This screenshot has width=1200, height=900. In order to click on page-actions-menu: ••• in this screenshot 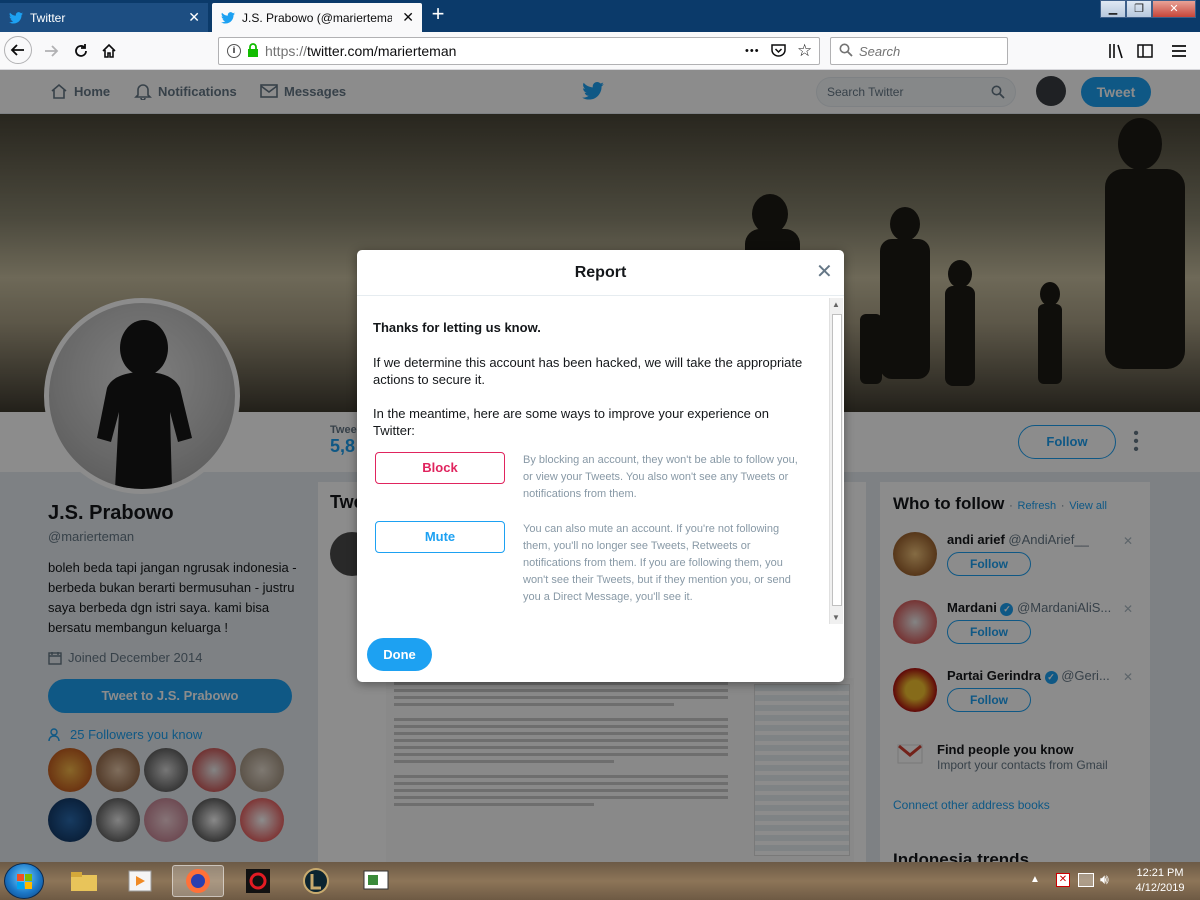, I will do `click(752, 51)`.